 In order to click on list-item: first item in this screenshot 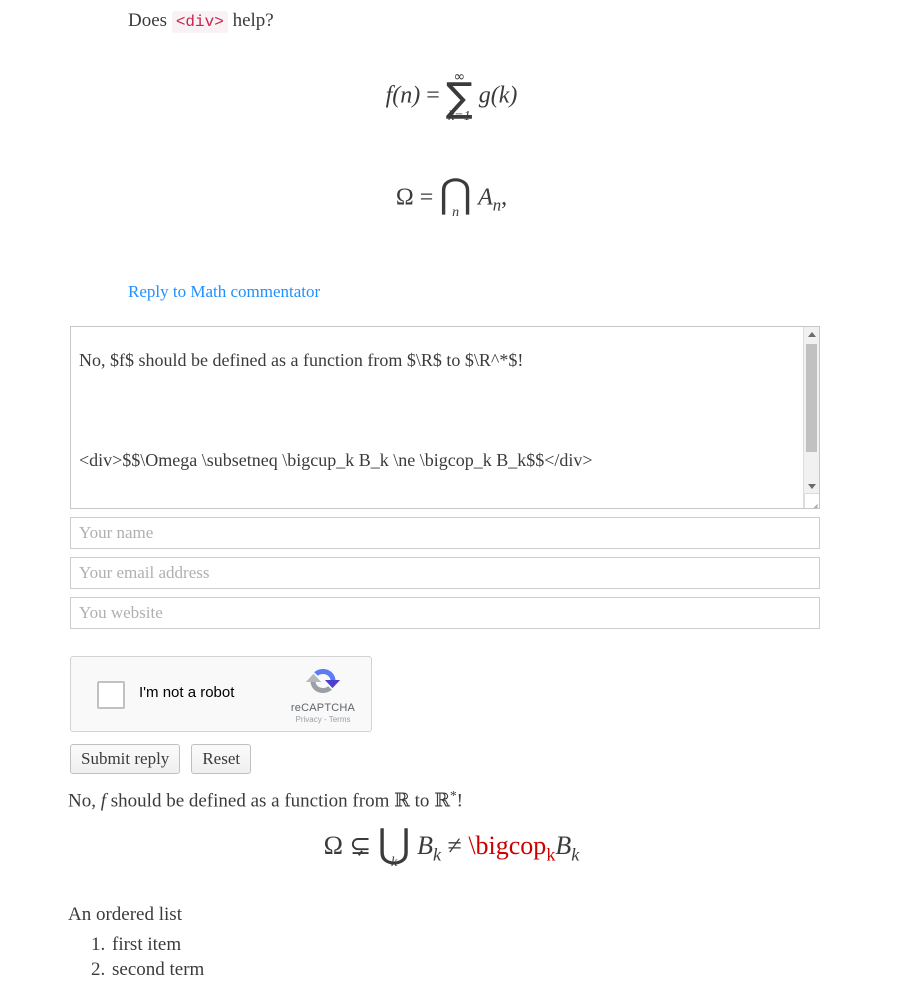, I will do `click(157, 944)`.